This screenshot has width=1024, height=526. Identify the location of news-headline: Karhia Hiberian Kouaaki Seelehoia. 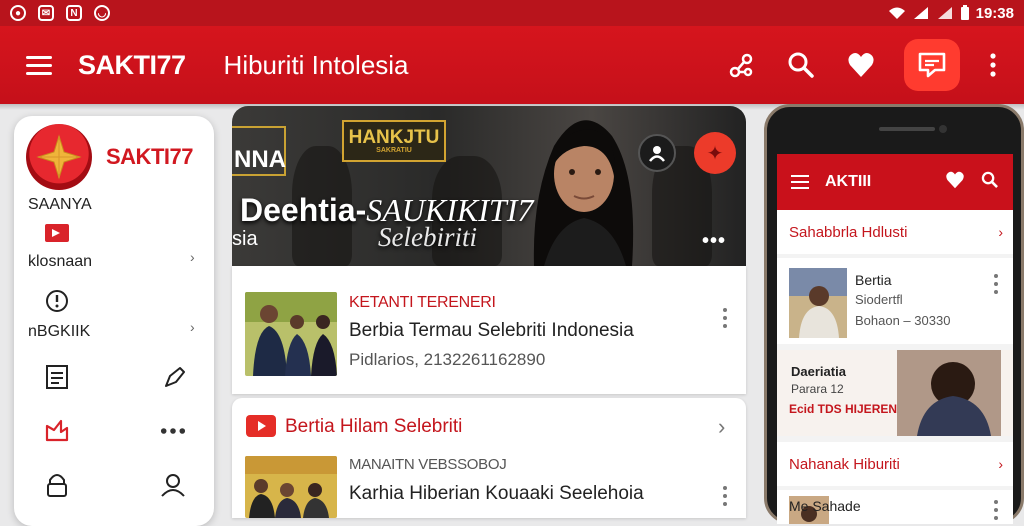
(496, 494).